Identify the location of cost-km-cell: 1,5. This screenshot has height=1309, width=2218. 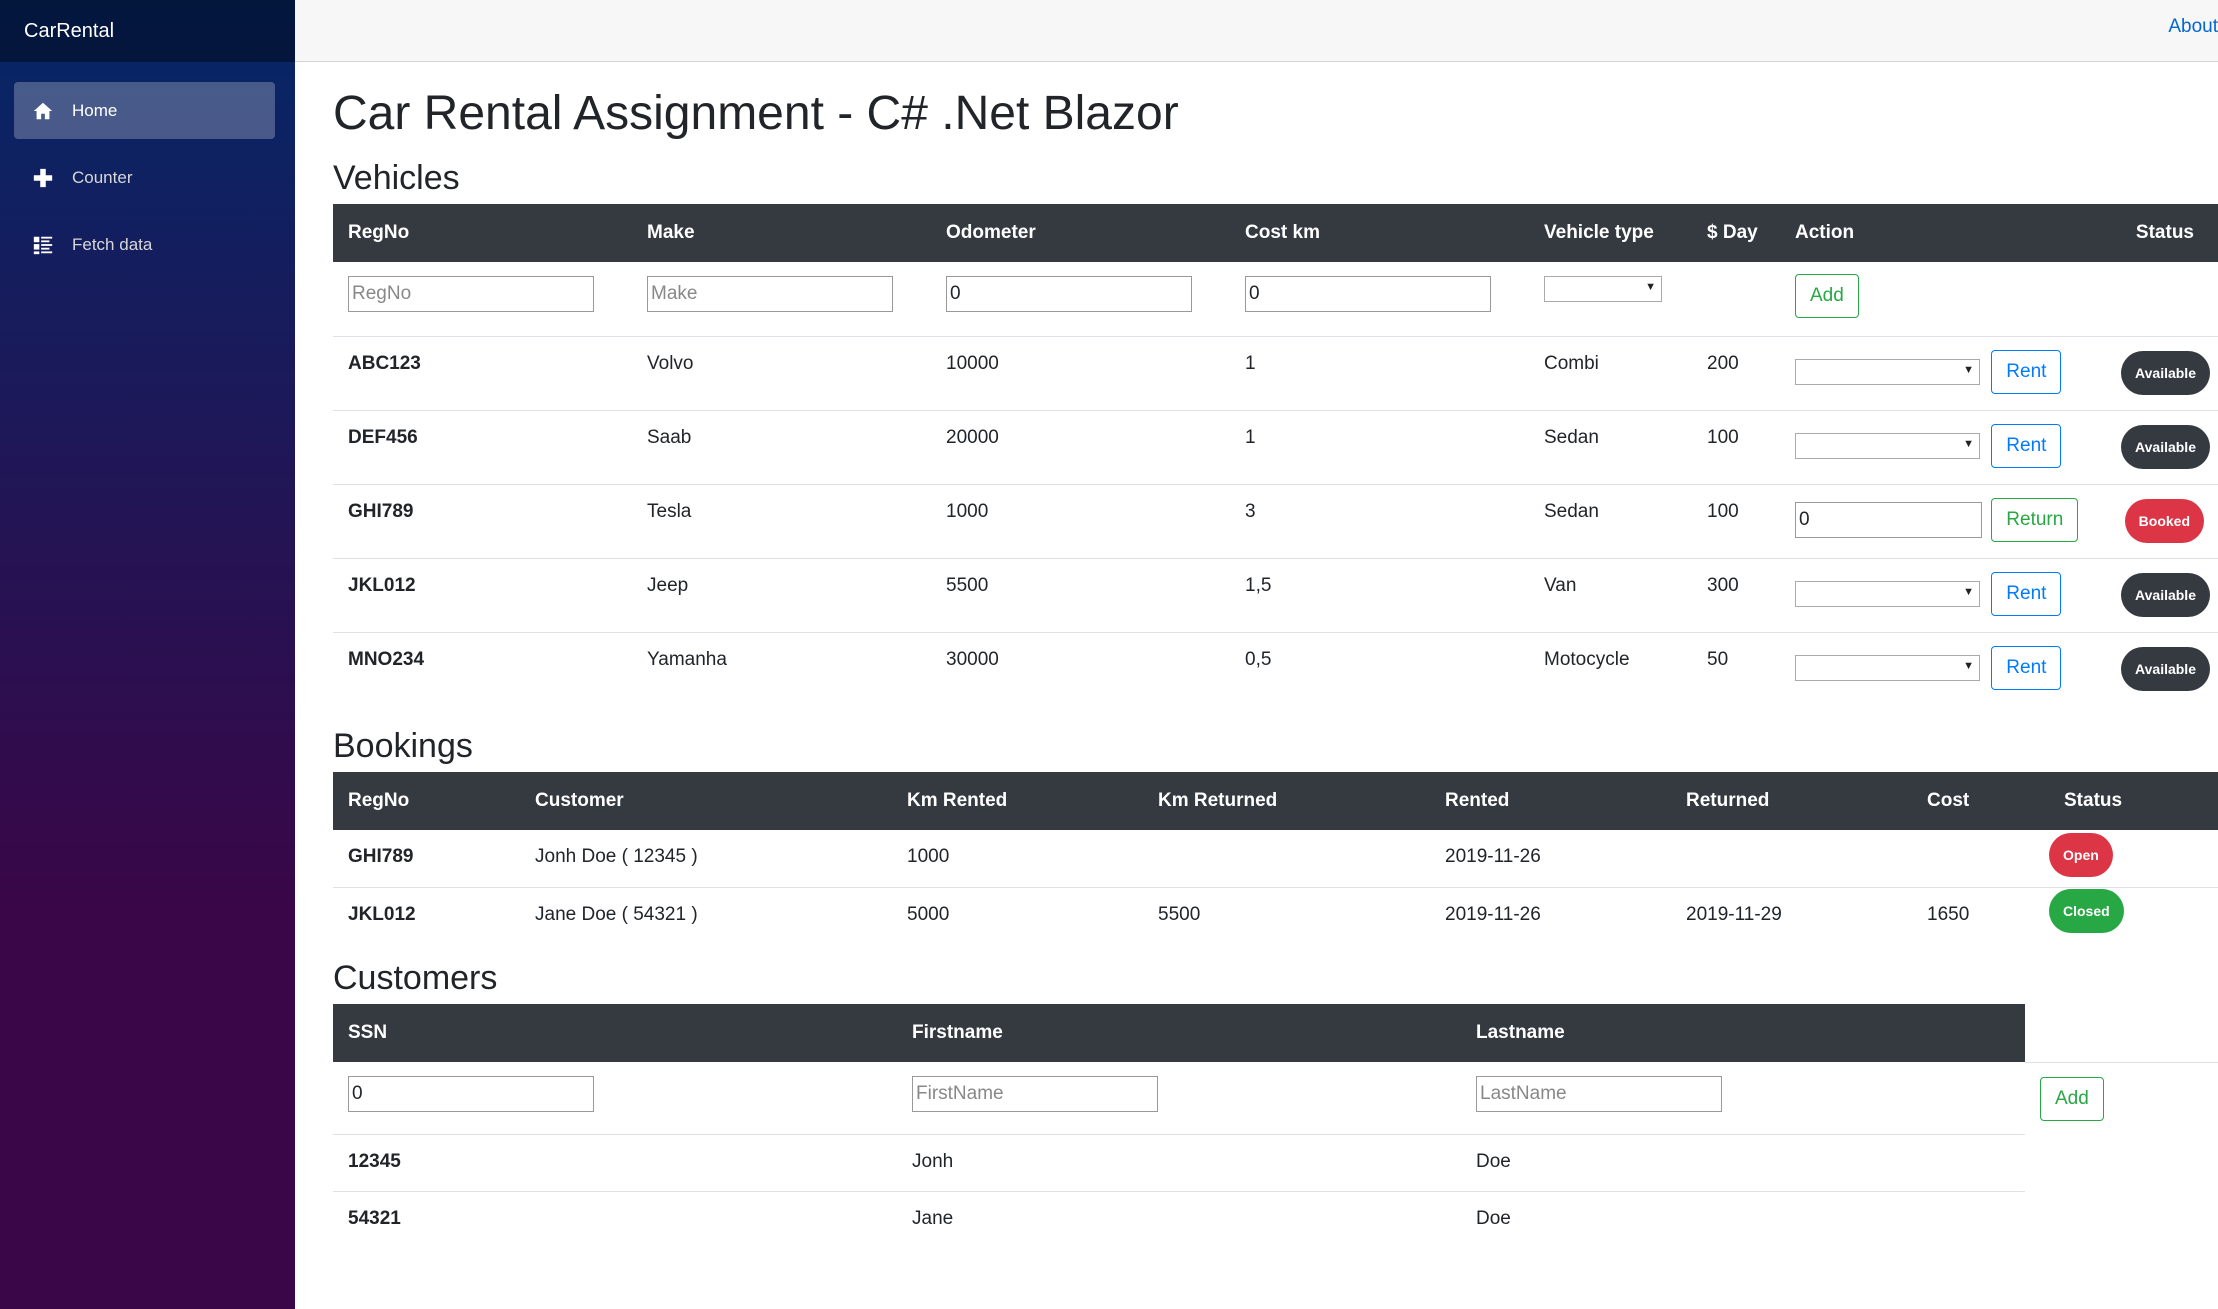
(1379, 594).